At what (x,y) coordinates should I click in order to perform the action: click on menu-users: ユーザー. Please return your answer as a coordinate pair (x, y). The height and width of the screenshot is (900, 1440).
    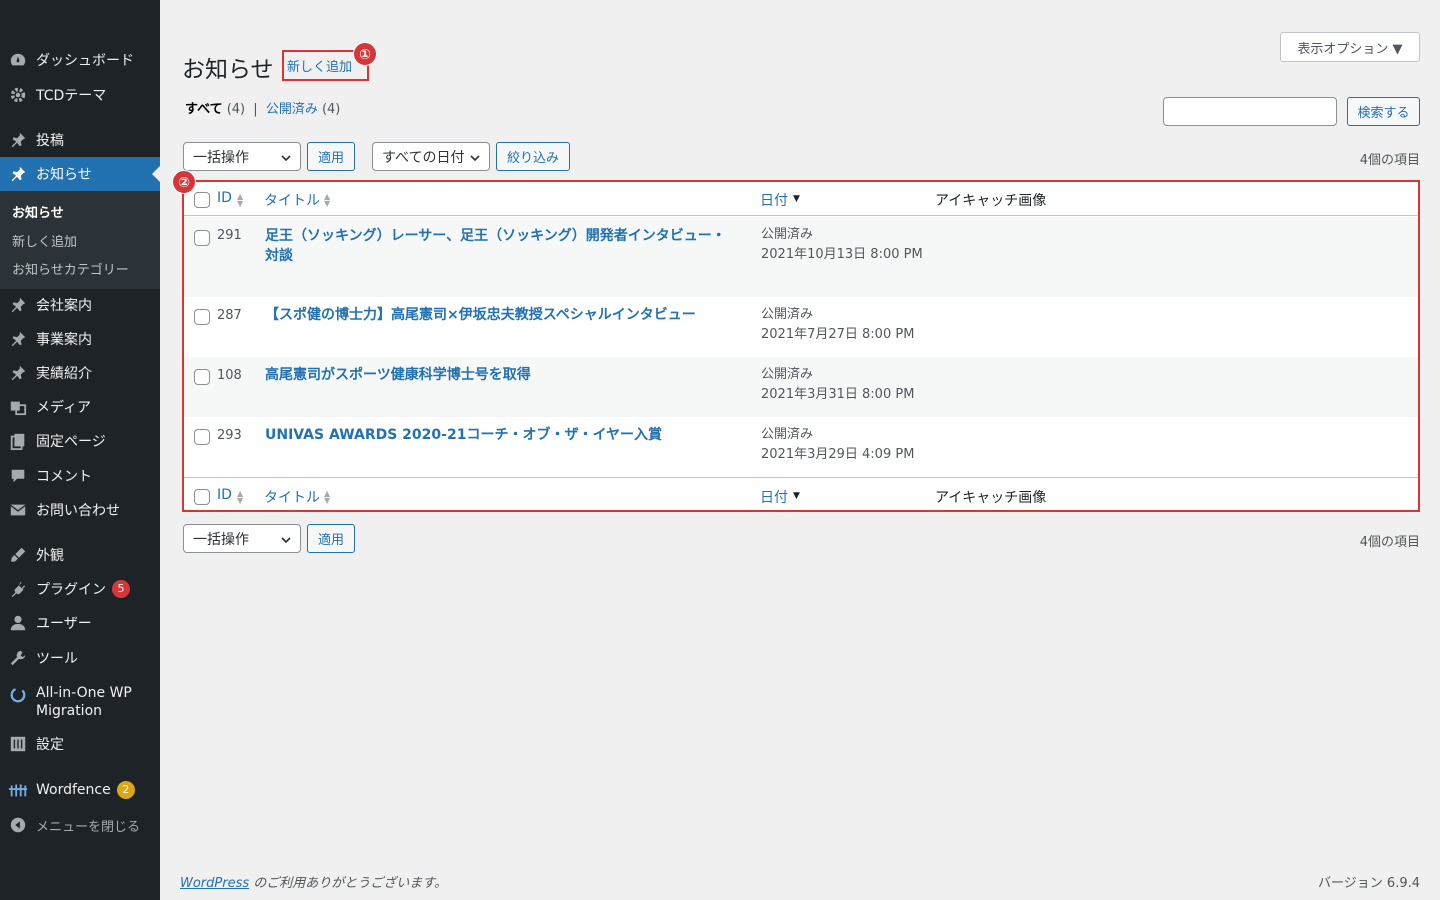
    Looking at the image, I should click on (80, 623).